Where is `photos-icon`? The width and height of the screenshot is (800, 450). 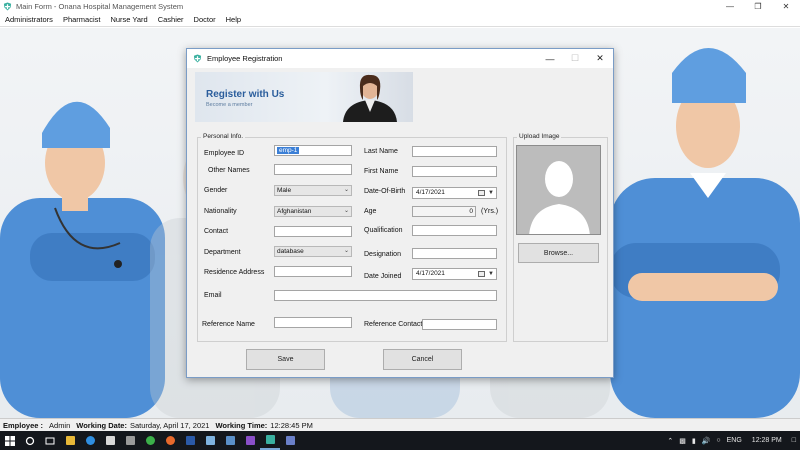 photos-icon is located at coordinates (230, 440).